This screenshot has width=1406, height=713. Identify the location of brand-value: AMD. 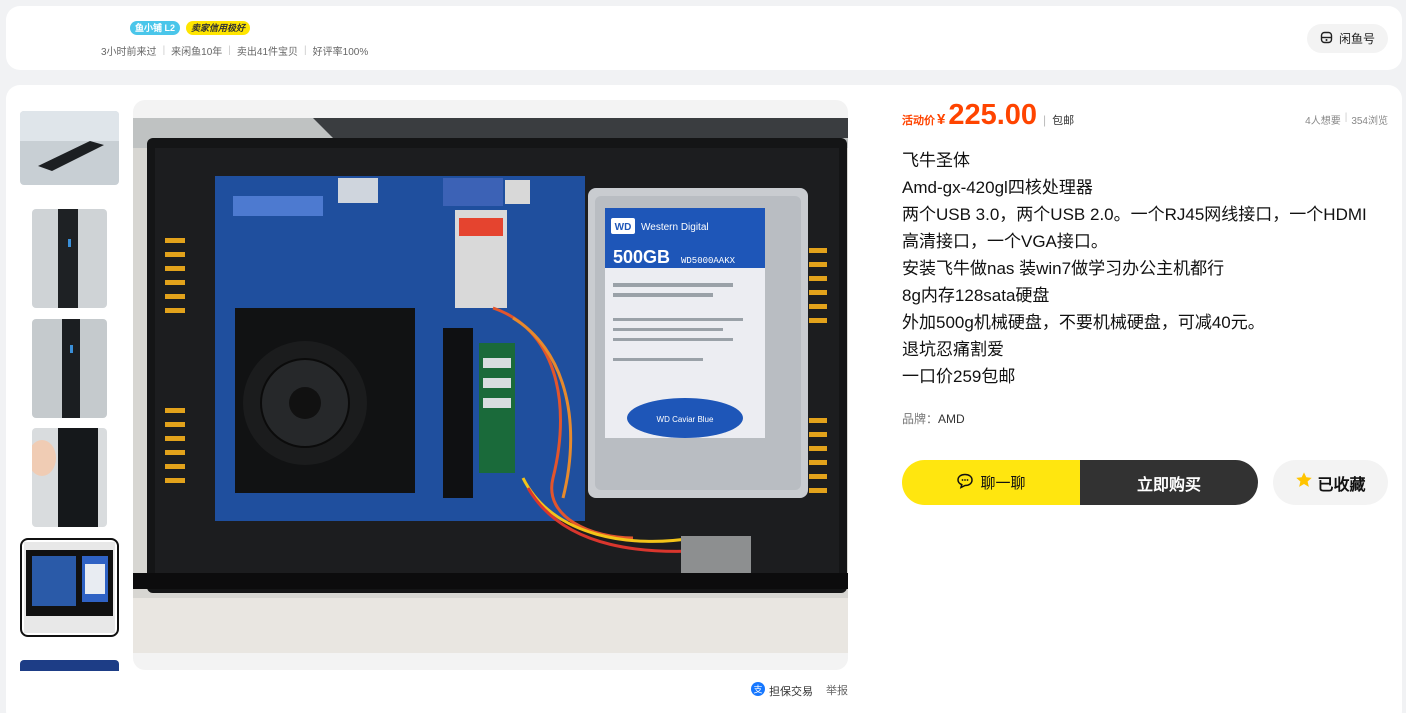
(951, 419).